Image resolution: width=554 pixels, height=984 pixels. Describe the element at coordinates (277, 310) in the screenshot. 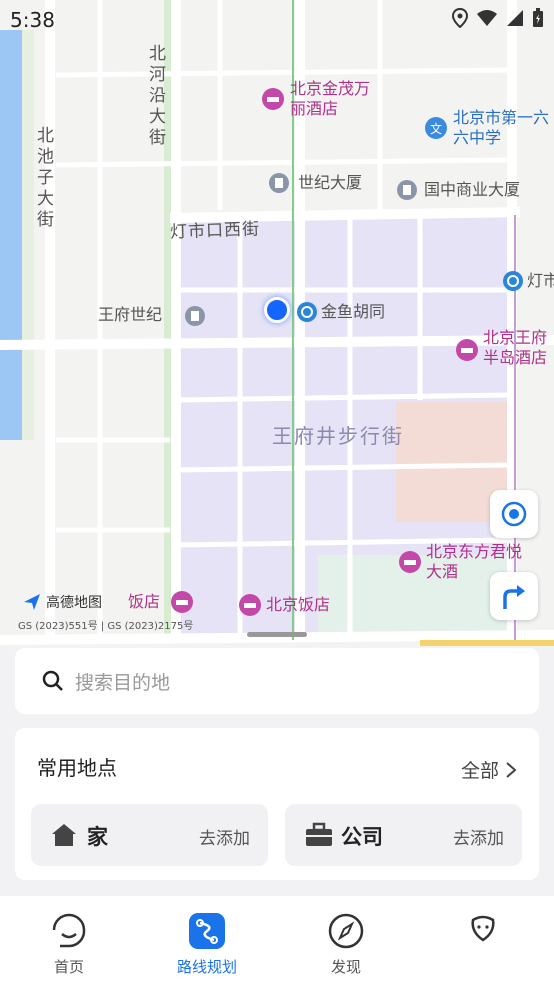

I see `current-location-marker` at that location.